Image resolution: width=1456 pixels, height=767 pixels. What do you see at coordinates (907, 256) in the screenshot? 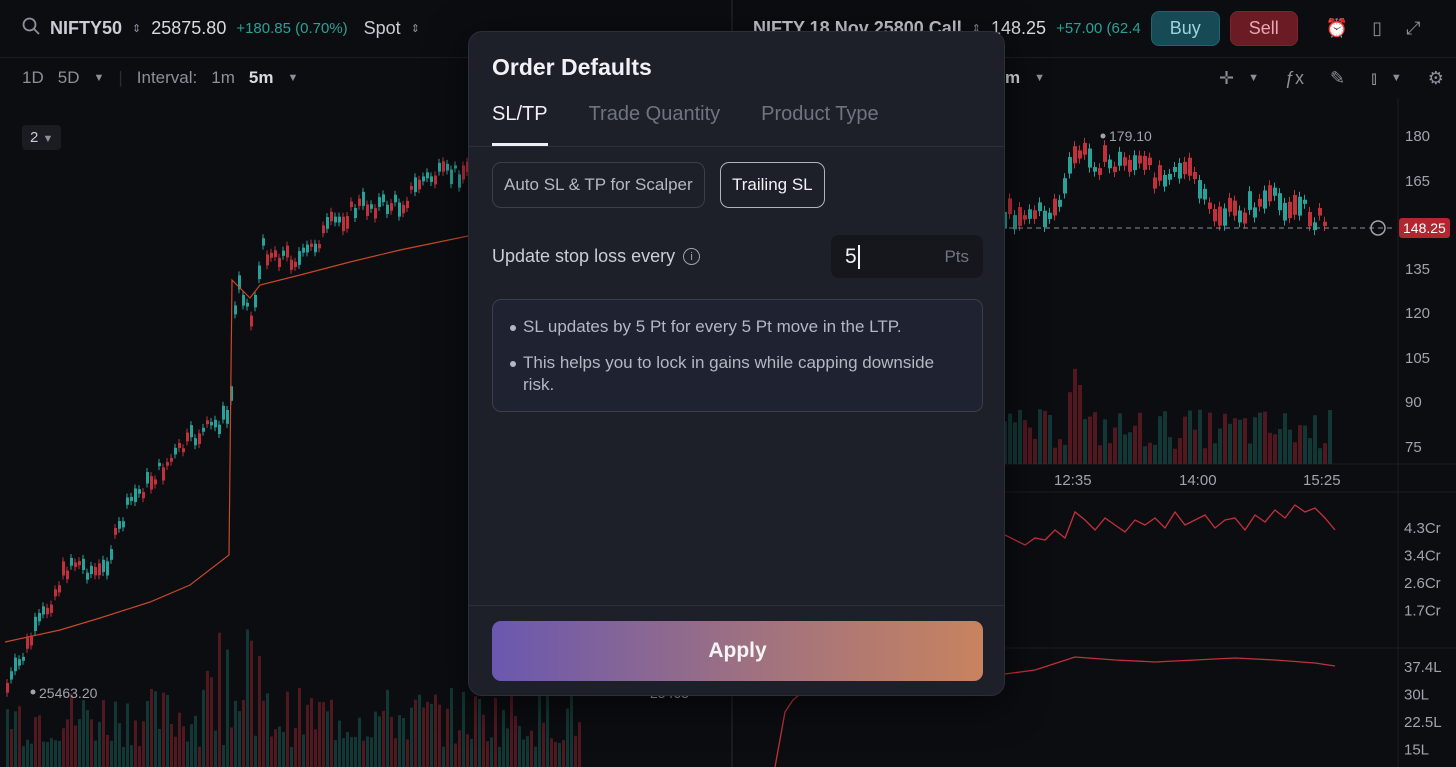
I see `stop-loss-step-input: 5 Pts` at bounding box center [907, 256].